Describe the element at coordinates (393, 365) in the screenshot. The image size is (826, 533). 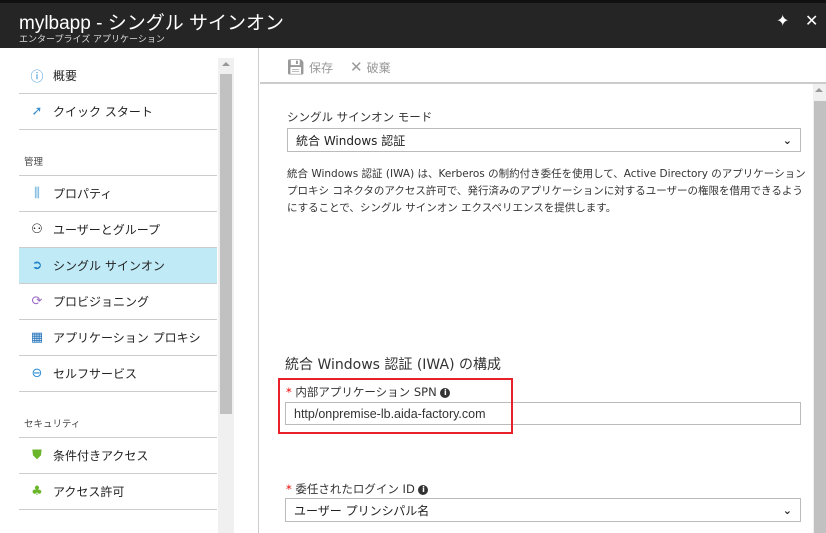
I see `section-title: 統合 Windows 認証 (IWA) の構成` at that location.